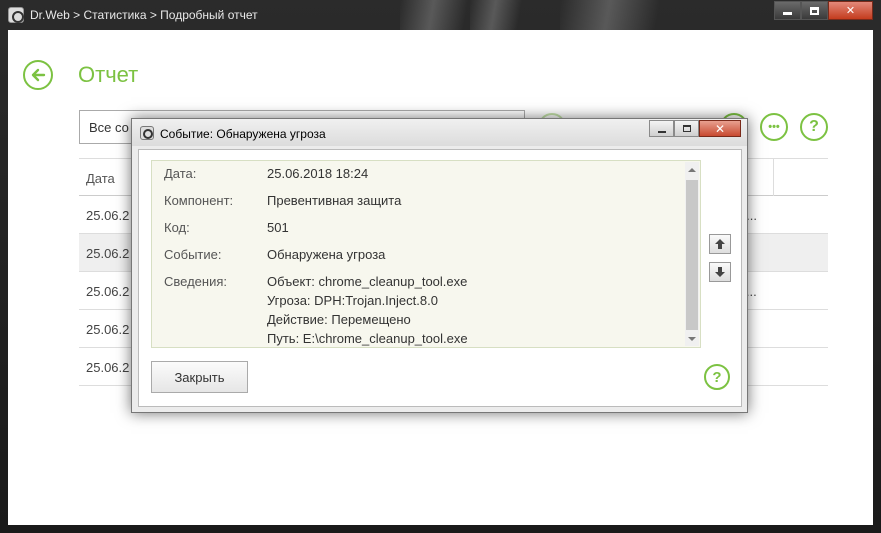  Describe the element at coordinates (108, 74) in the screenshot. I see `page-title: Отчет` at that location.